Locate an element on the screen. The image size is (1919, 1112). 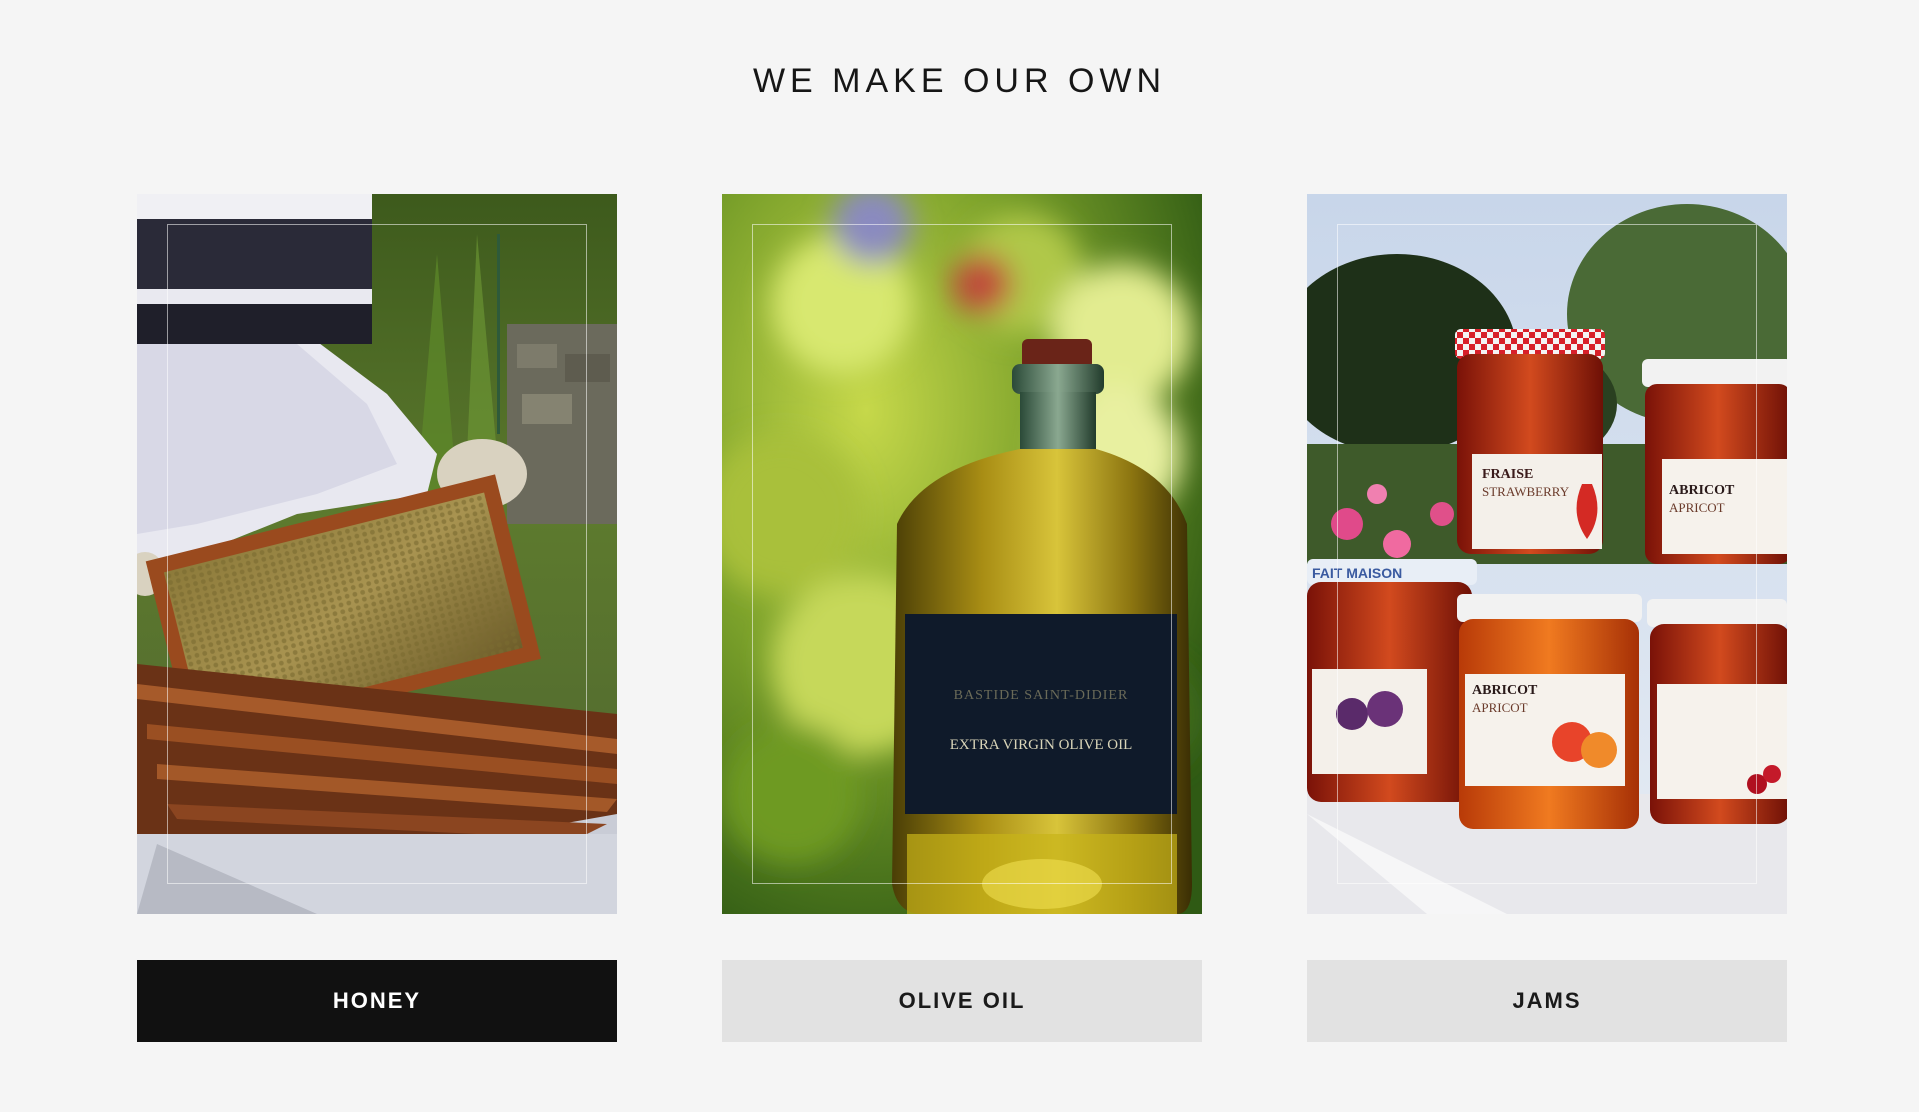
jar-label-abricot-front: ABRICOT is located at coordinates (1505, 690).